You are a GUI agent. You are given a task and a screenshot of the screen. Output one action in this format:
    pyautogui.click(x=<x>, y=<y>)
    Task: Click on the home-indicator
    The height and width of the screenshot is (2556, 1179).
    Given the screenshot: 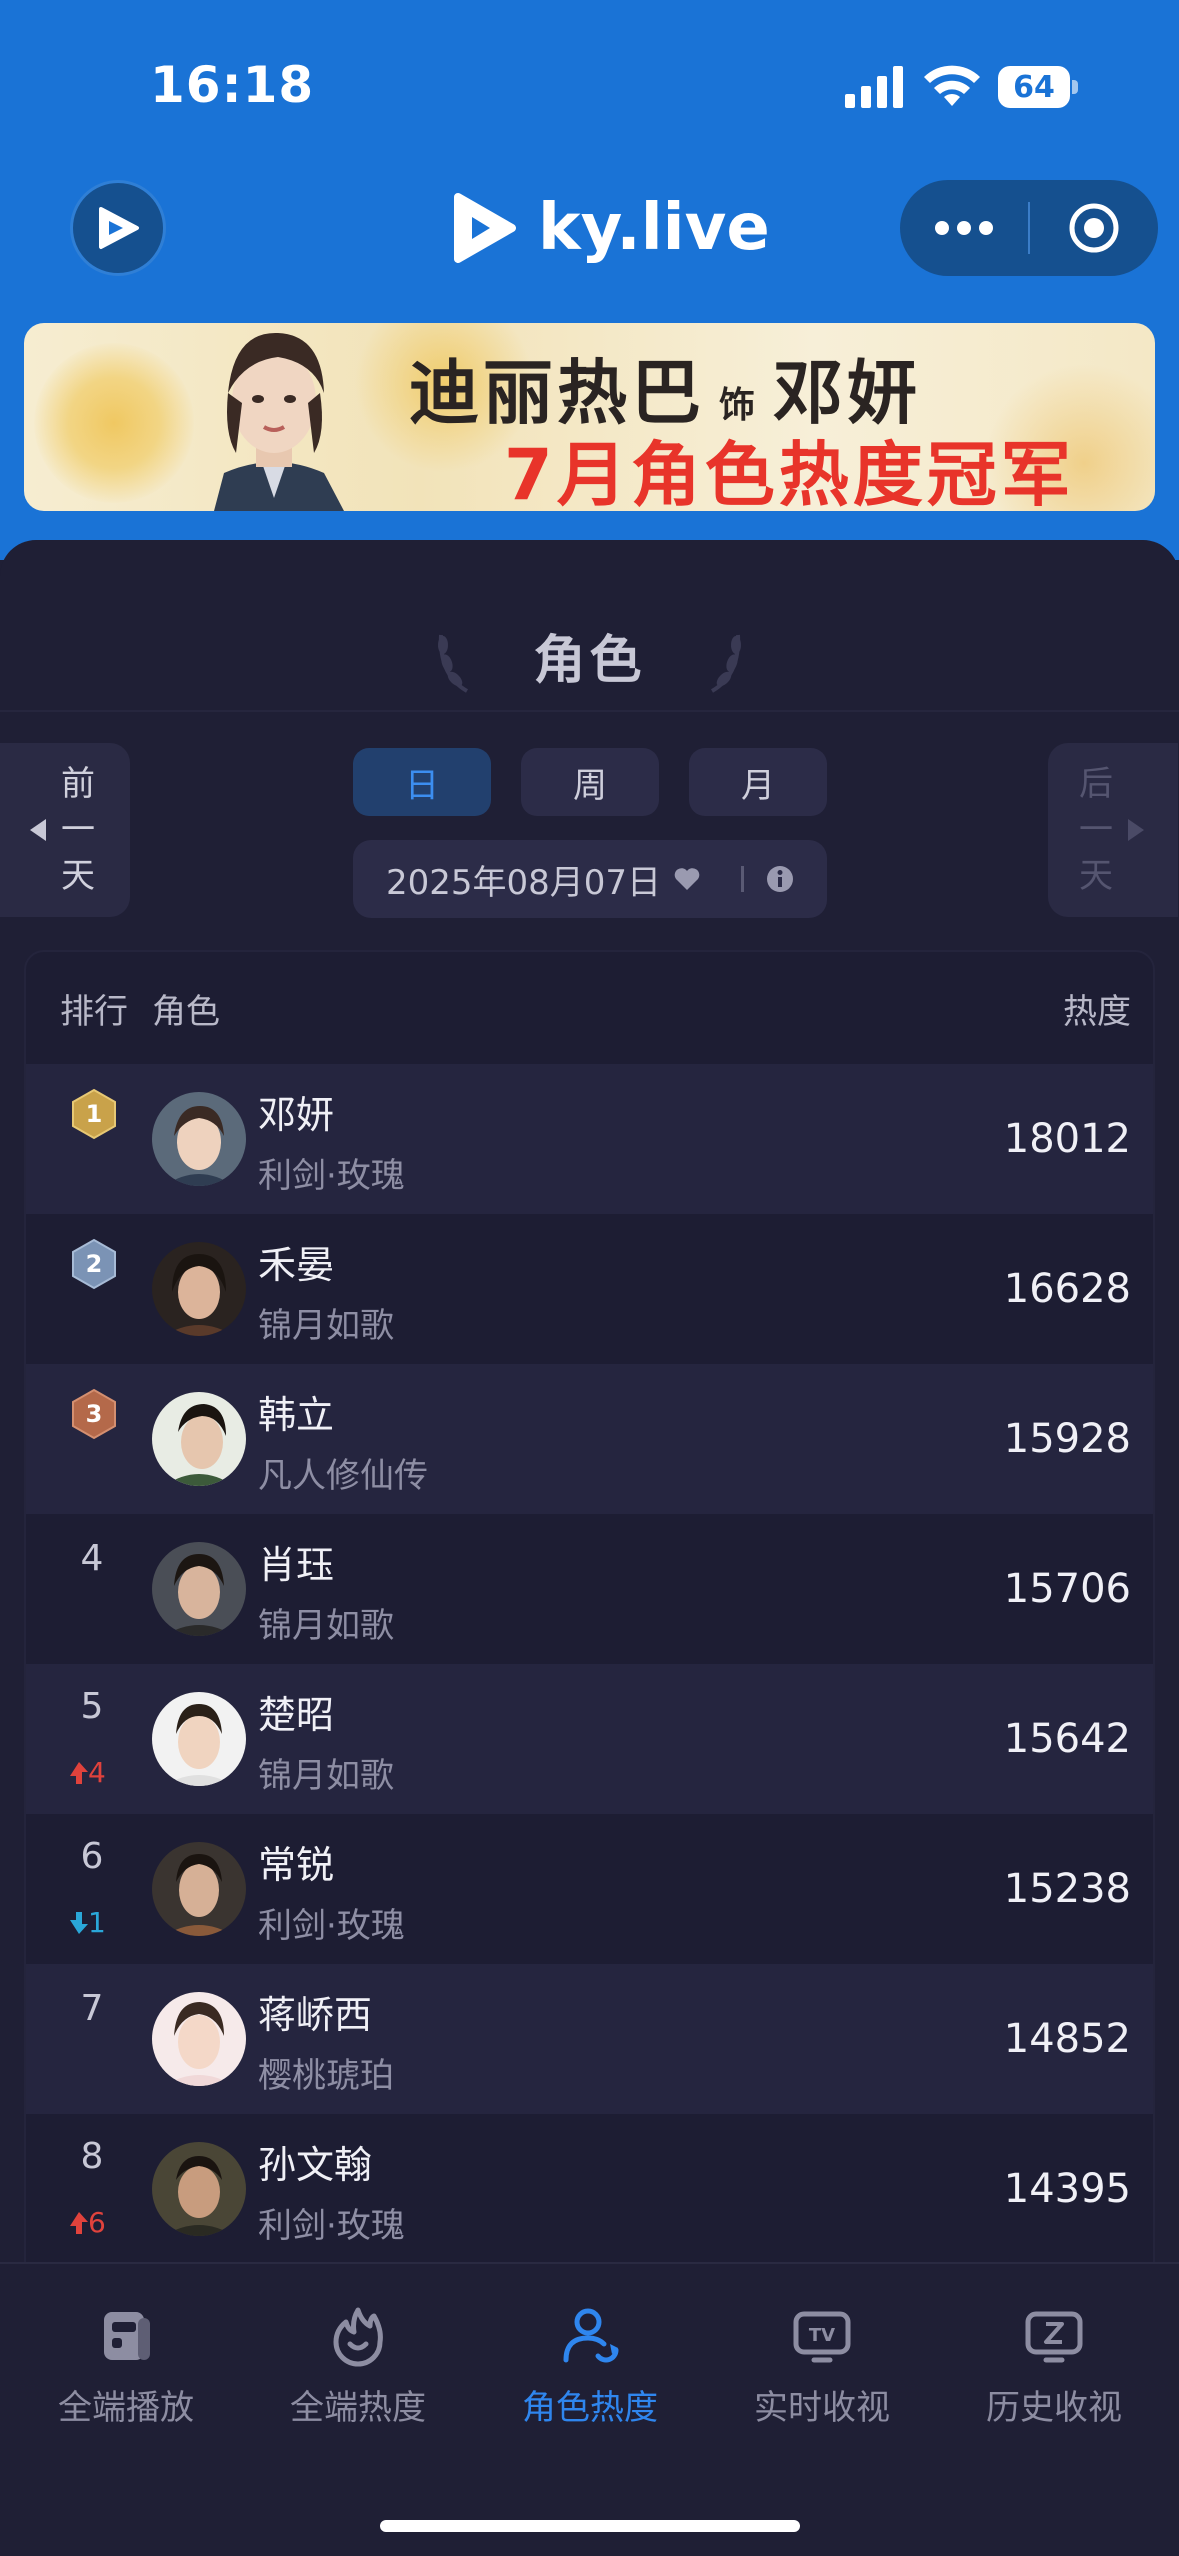 What is the action you would take?
    pyautogui.click(x=590, y=2526)
    